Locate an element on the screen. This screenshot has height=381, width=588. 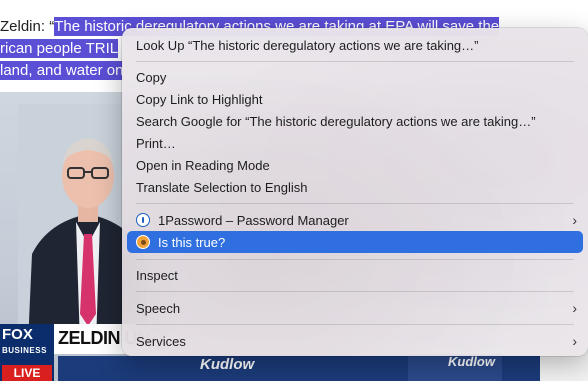
live-badge: LIVE is located at coordinates (27, 373).